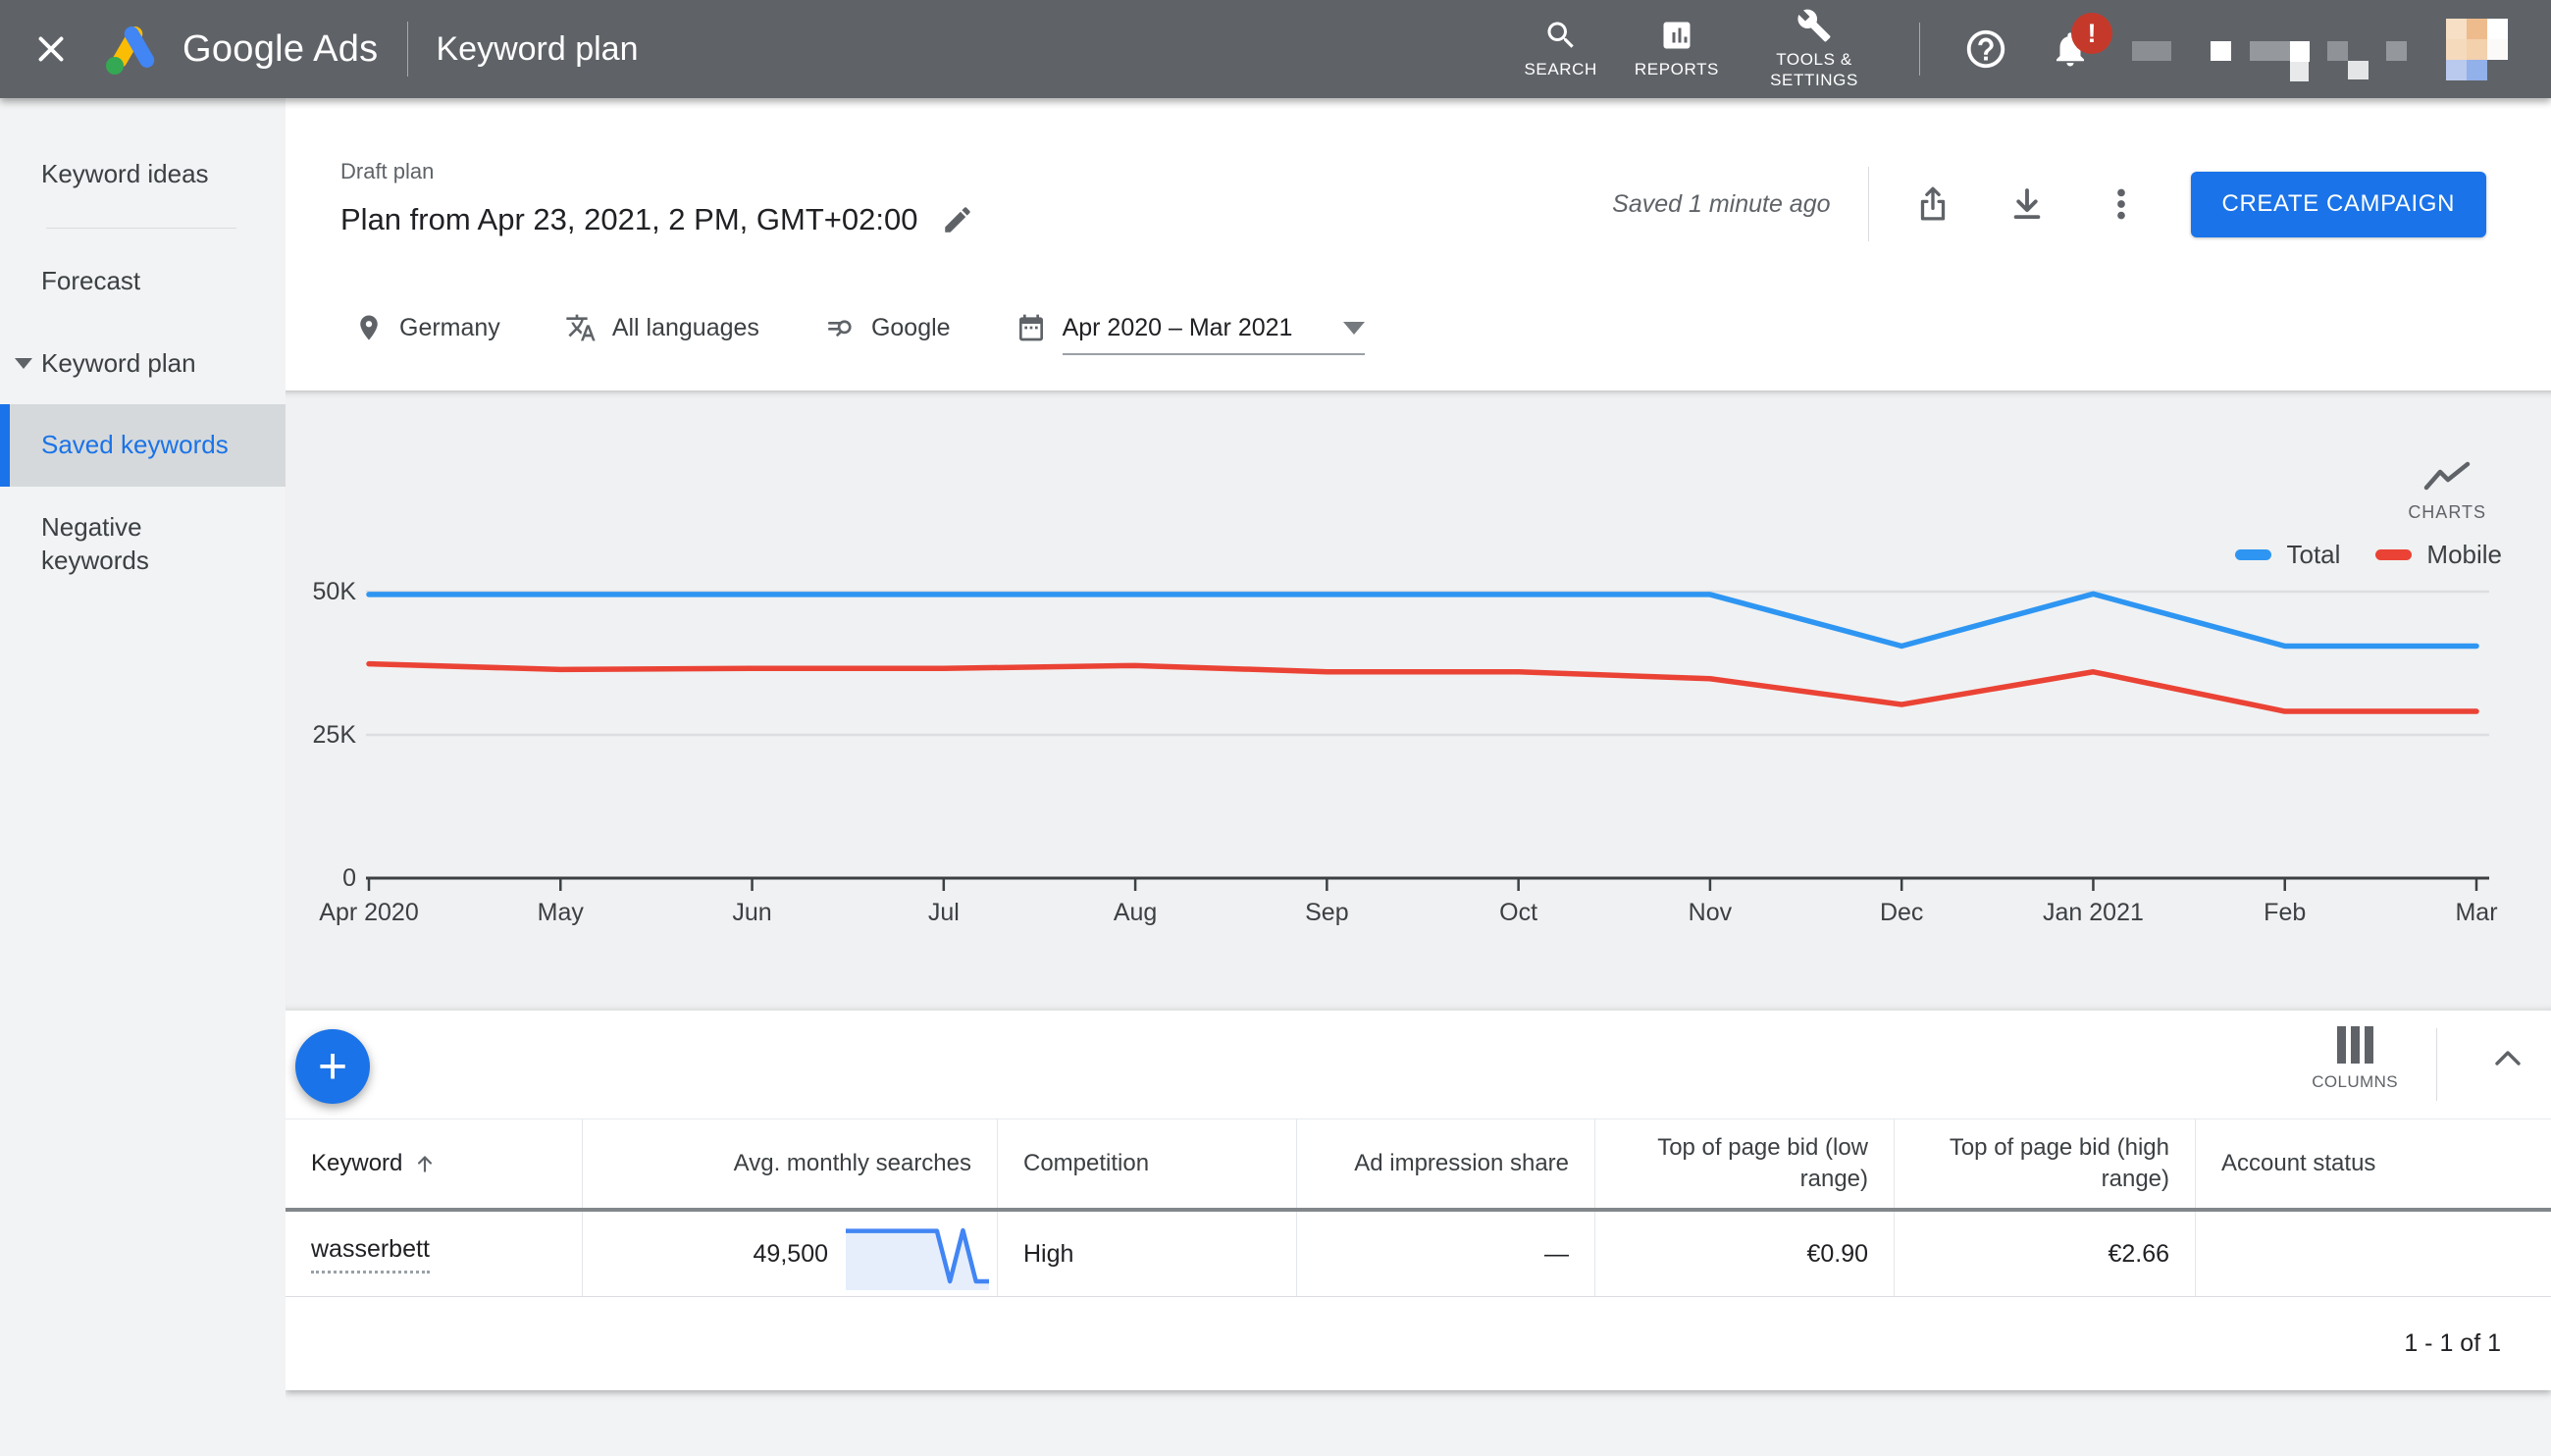  What do you see at coordinates (1711, 912) in the screenshot?
I see `svg-text: Nov` at bounding box center [1711, 912].